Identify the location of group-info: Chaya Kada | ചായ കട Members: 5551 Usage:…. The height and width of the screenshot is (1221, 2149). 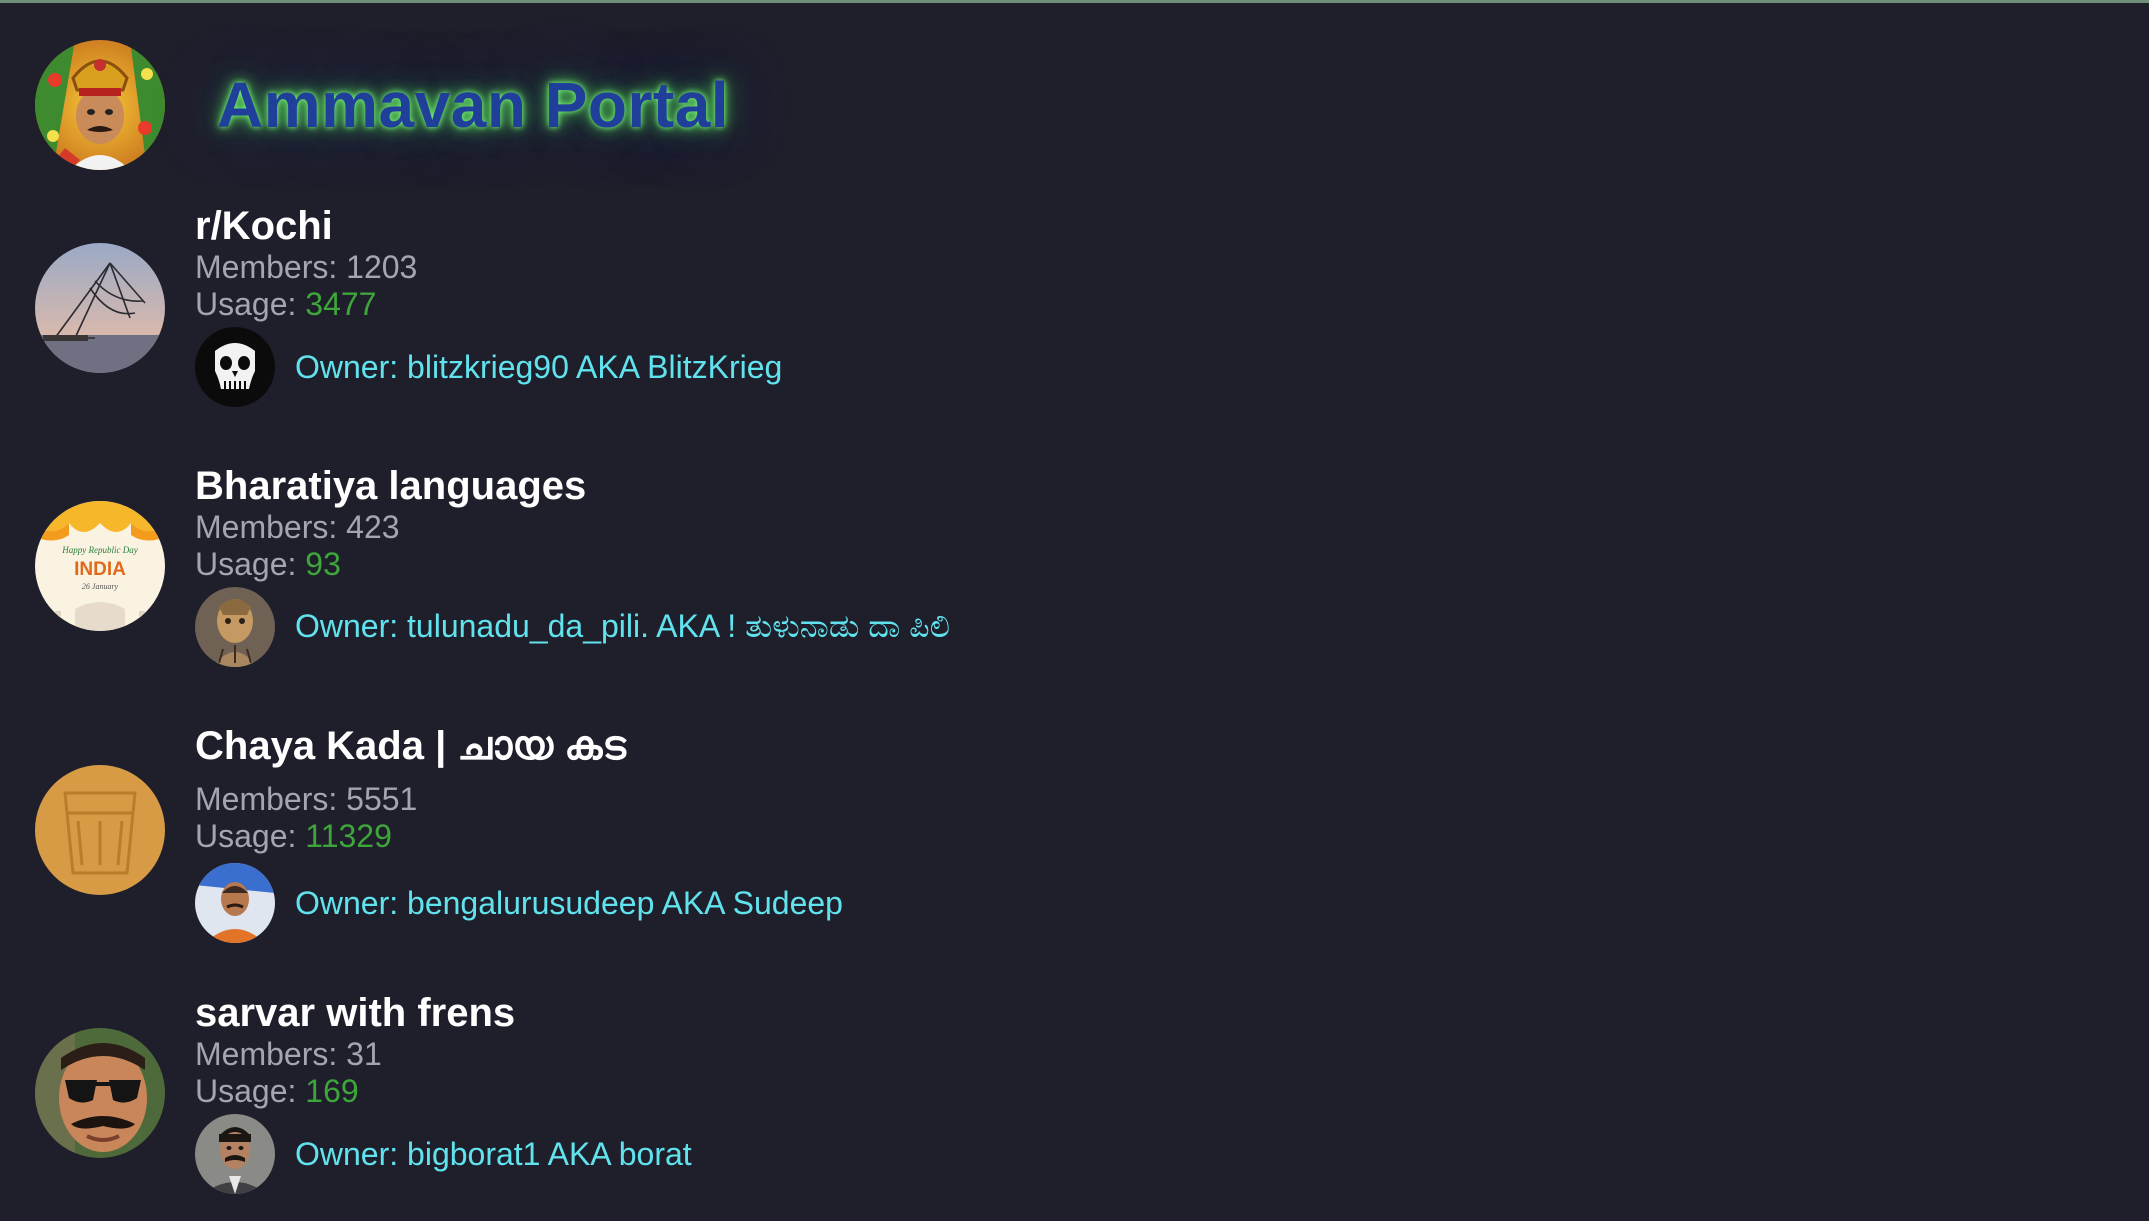
(519, 833).